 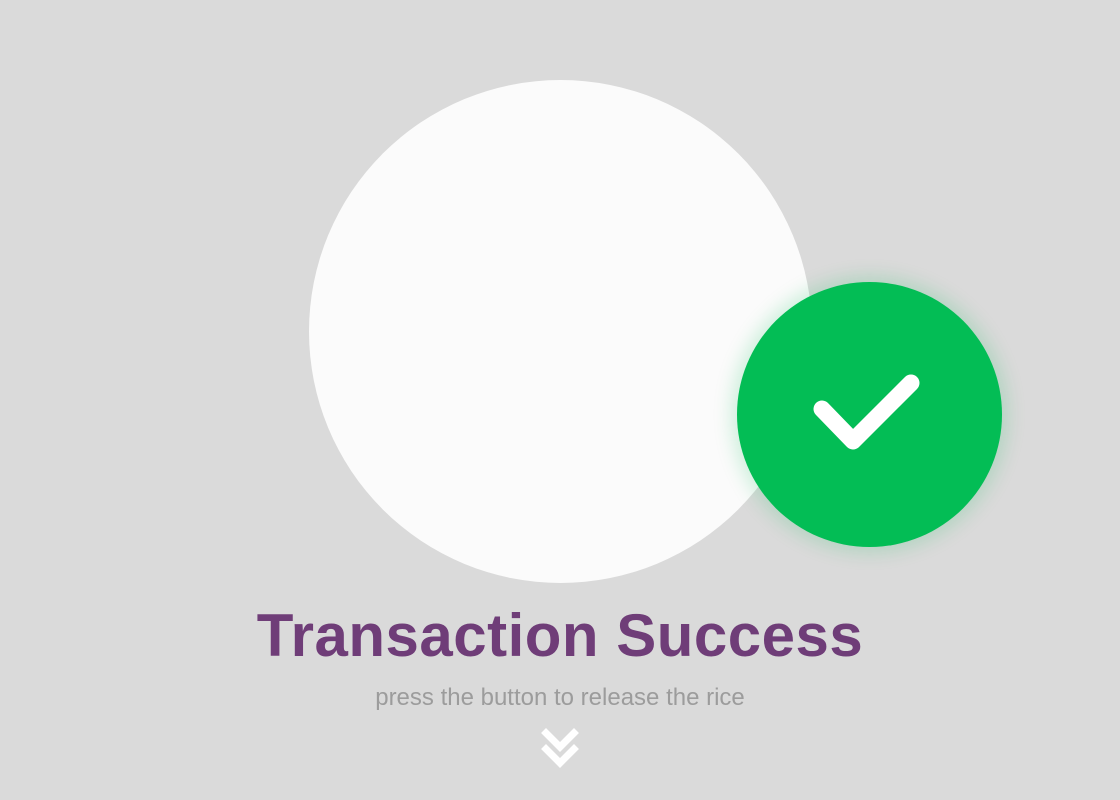 I want to click on check-icon, so click(x=866, y=412).